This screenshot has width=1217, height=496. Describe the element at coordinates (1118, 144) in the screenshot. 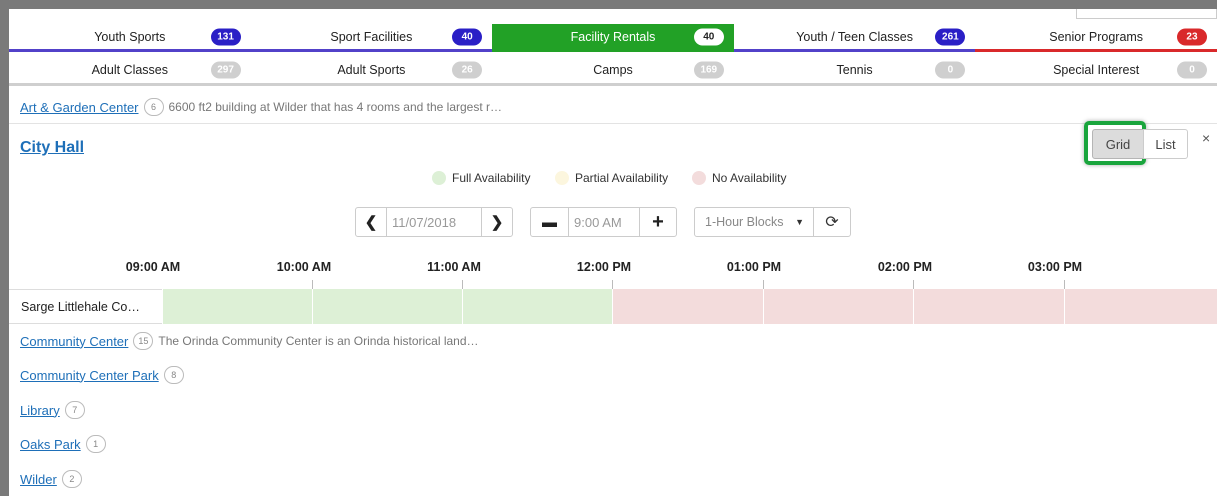

I see `grid-view-button: Grid` at that location.